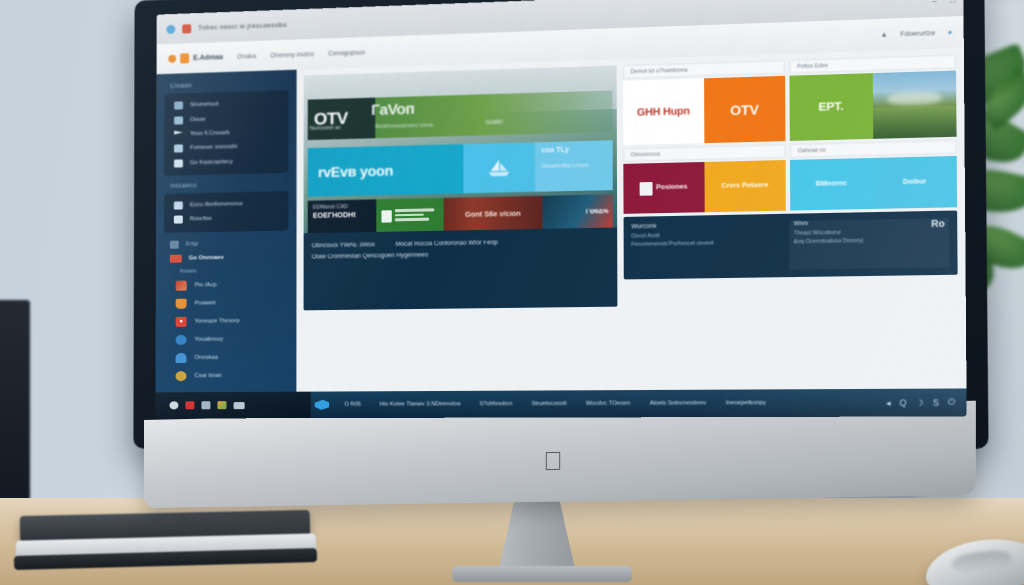  What do you see at coordinates (420, 404) in the screenshot?
I see `taskbar-item-1: Hio Kvtee Tlanwv 3.NDeenvtoa` at bounding box center [420, 404].